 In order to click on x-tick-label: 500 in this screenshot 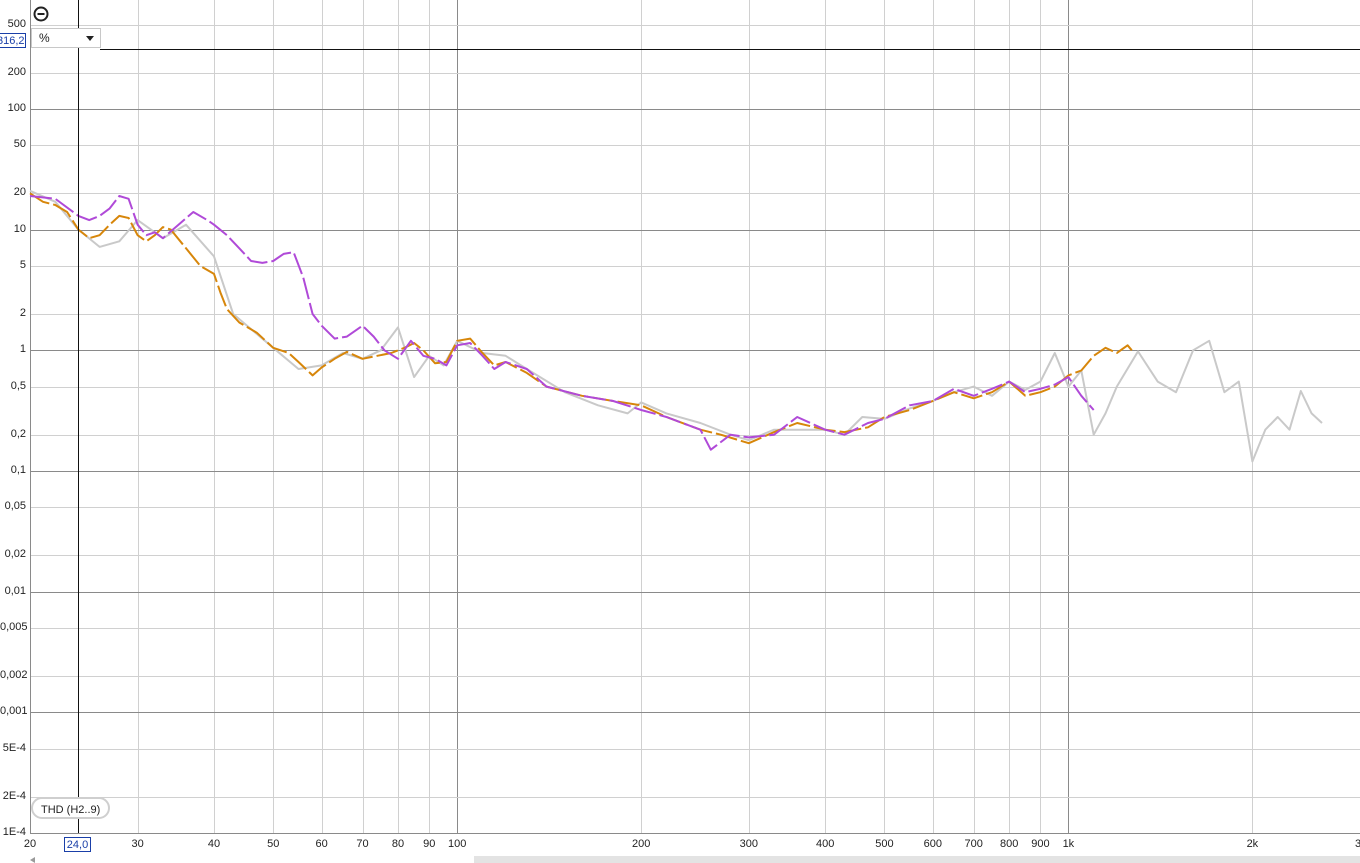, I will do `click(884, 844)`.